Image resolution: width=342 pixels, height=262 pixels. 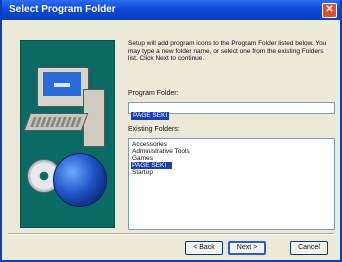 I want to click on program-folder-input: PAGE SEKI, so click(x=231, y=111).